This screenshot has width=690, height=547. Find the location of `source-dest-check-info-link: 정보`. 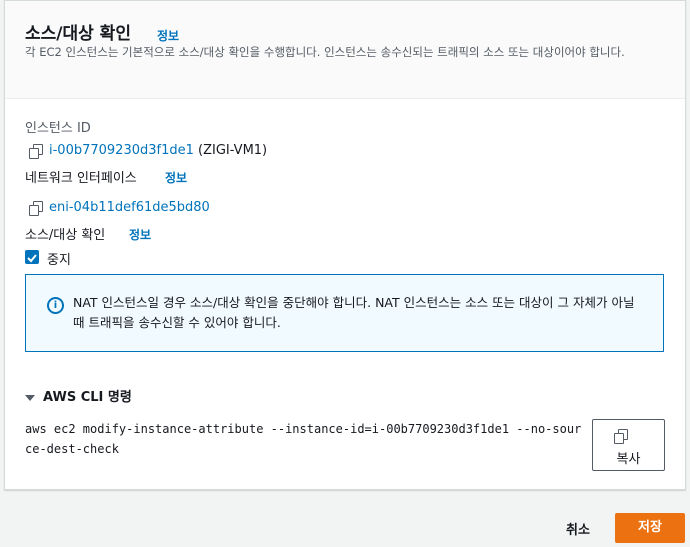

source-dest-check-info-link: 정보 is located at coordinates (140, 234).